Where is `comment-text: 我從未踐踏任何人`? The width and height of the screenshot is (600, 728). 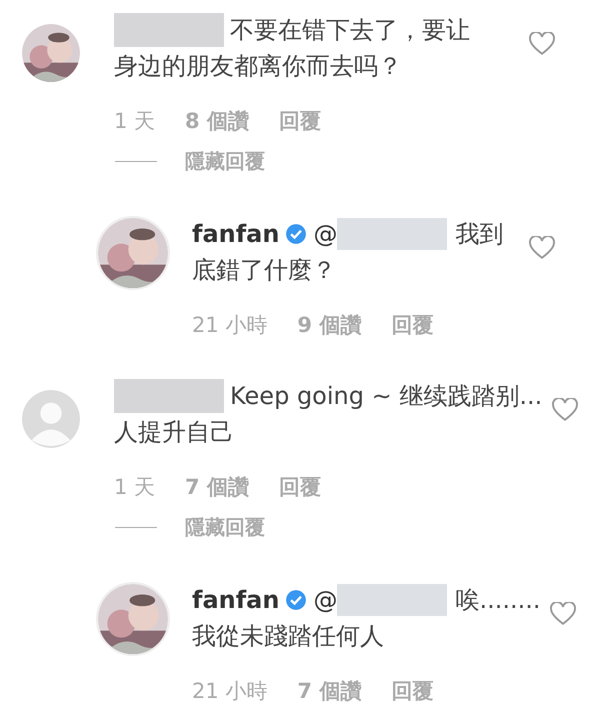
comment-text: 我從未踐踏任何人 is located at coordinates (288, 636).